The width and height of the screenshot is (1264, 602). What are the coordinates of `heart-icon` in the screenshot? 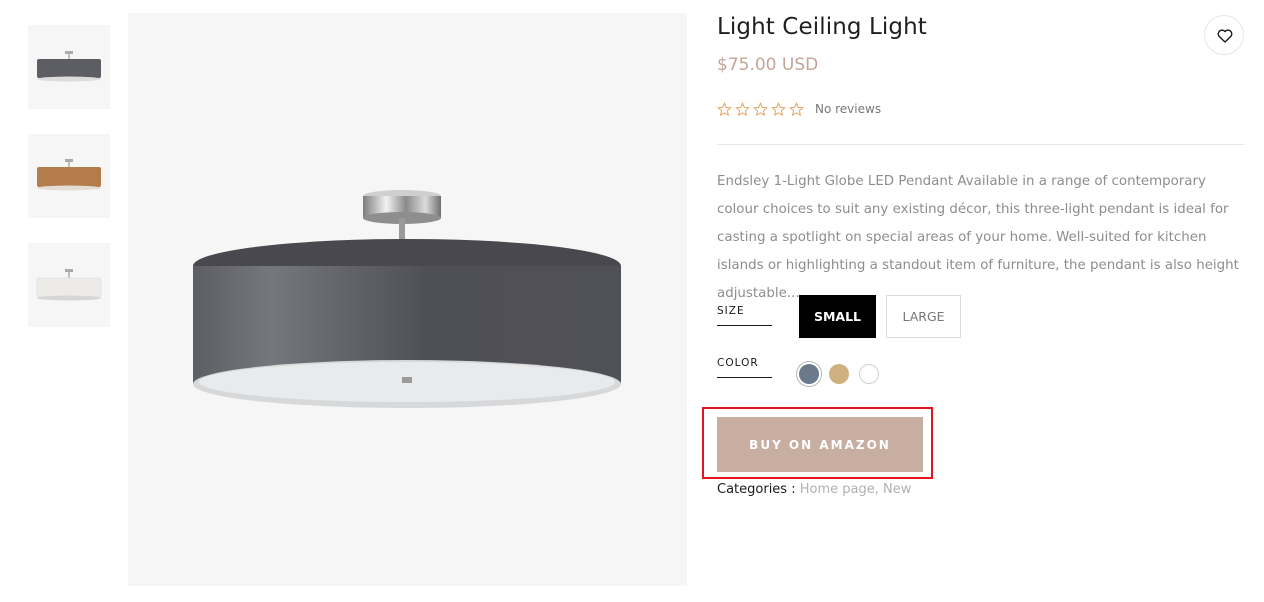 It's located at (1225, 36).